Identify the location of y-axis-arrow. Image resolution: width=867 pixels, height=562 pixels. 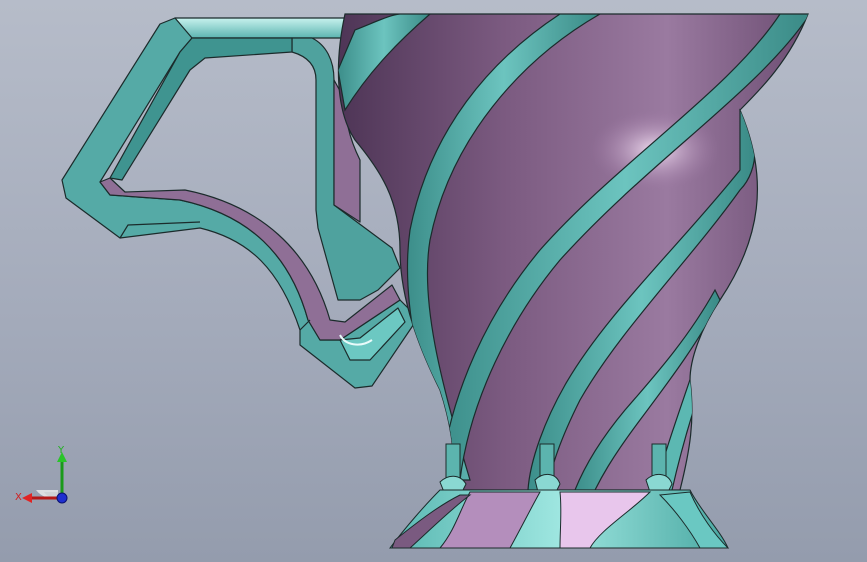
(62, 475).